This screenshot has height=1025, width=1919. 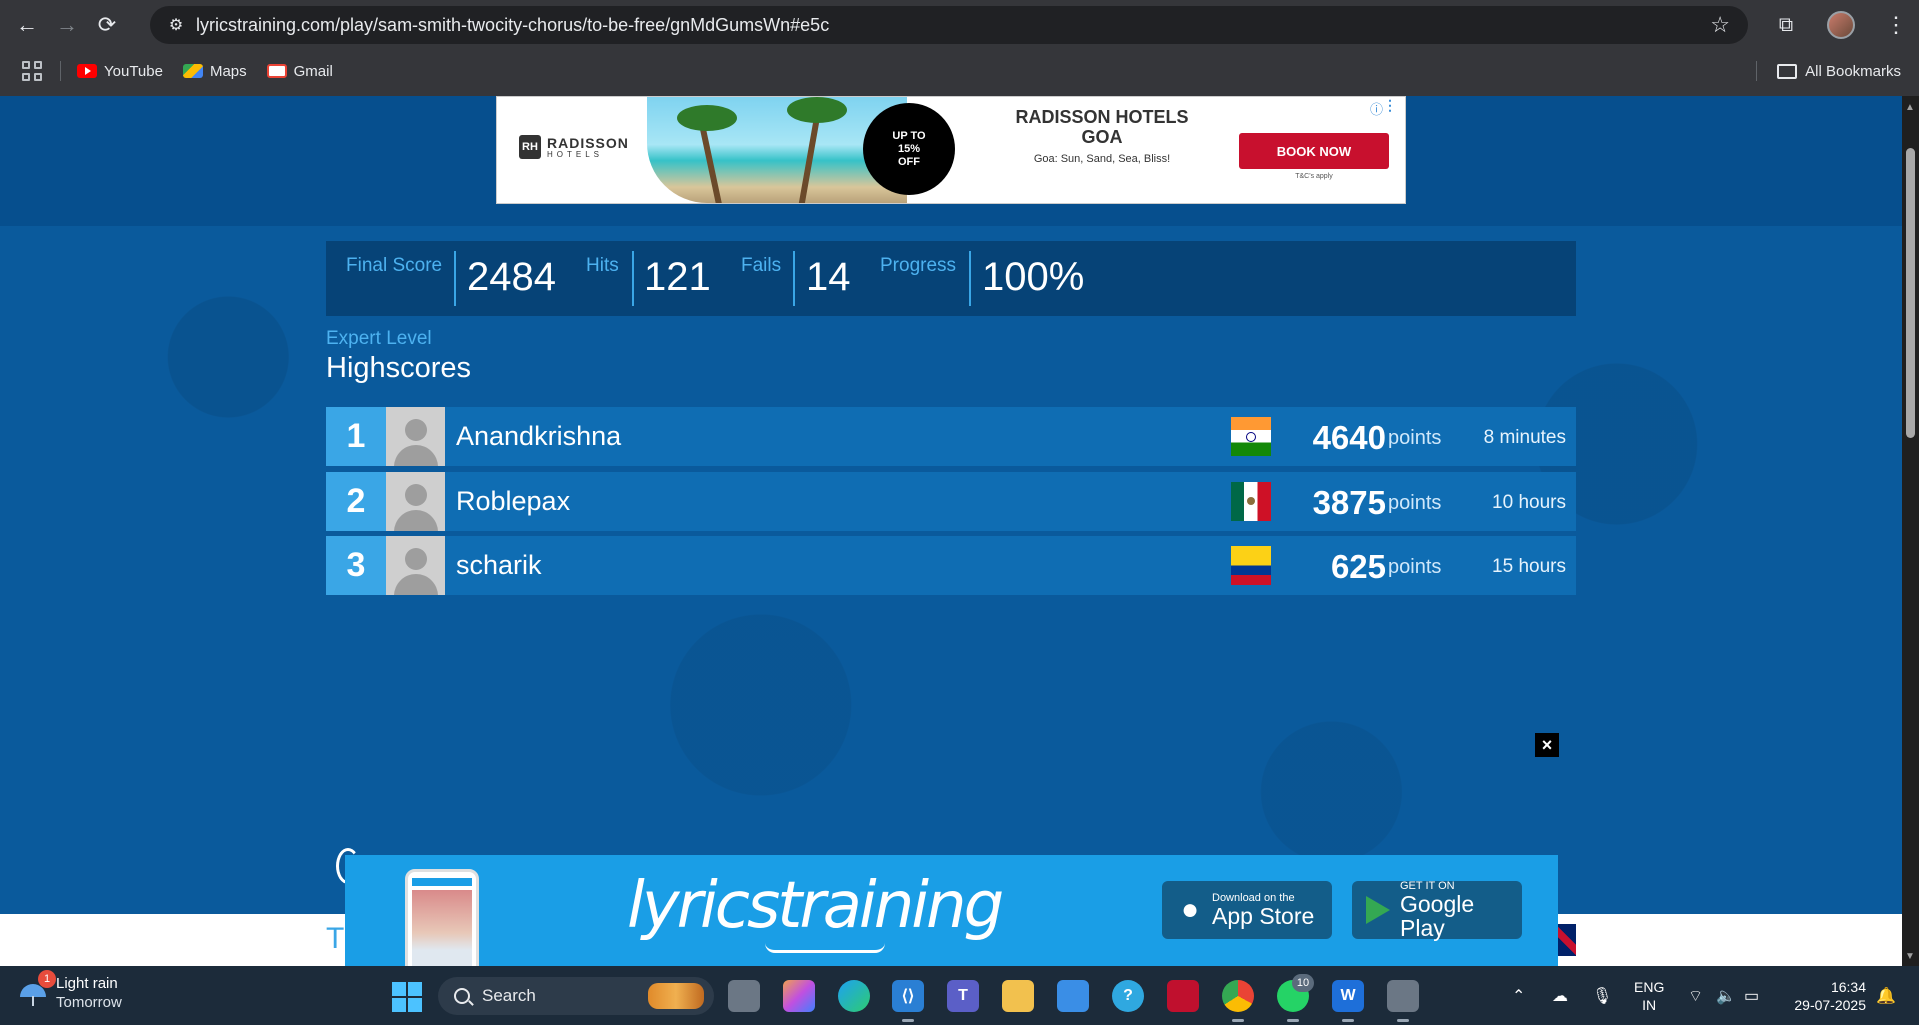 I want to click on ad-brand-sub: HOTELS, so click(x=575, y=154).